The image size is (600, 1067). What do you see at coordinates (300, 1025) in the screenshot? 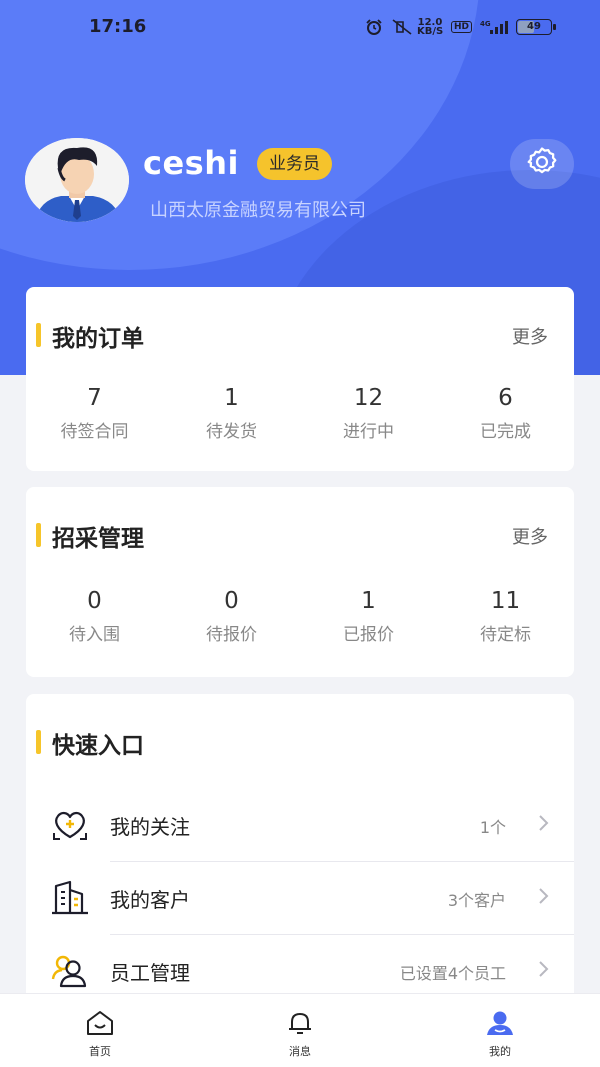
I see `bell-icon` at bounding box center [300, 1025].